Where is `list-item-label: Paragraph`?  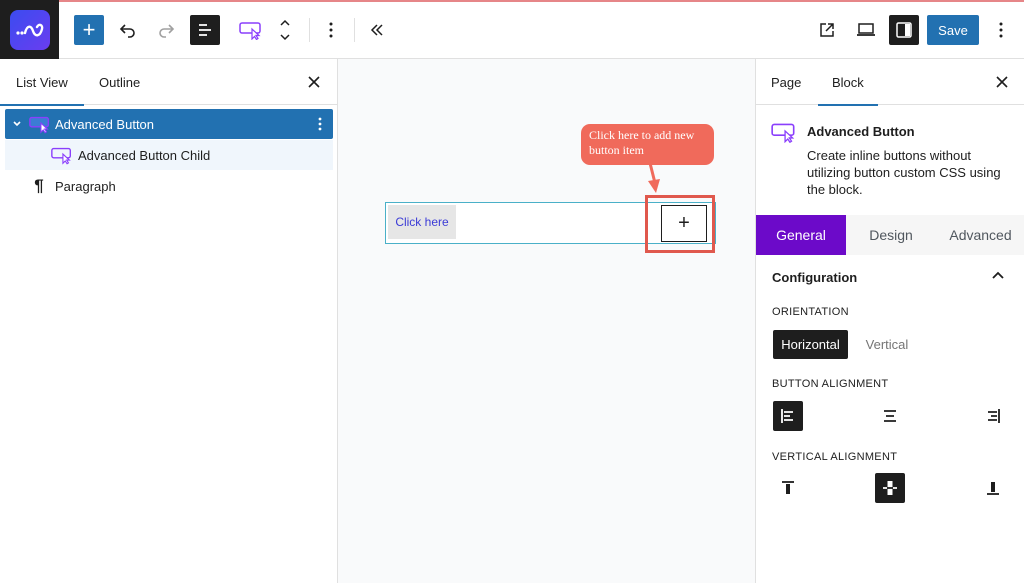
list-item-label: Paragraph is located at coordinates (85, 186).